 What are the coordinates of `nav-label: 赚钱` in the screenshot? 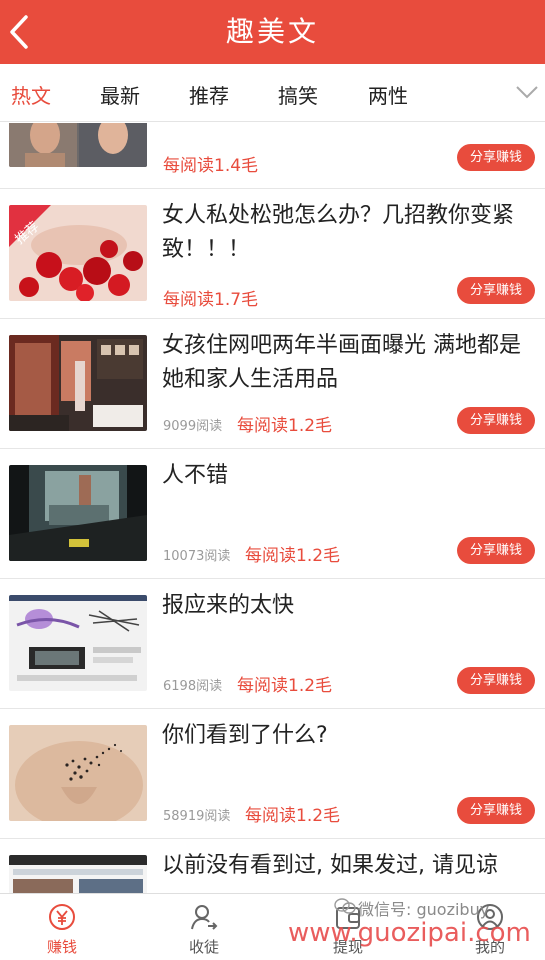 It's located at (61, 947).